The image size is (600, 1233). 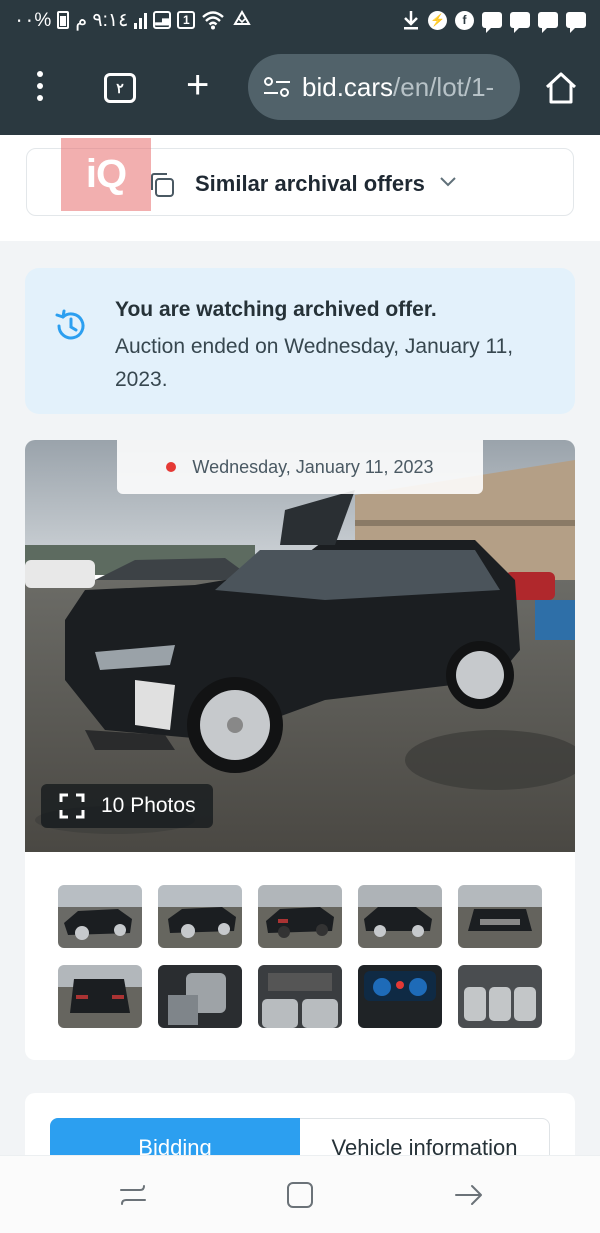 I want to click on copy-icon, so click(x=162, y=185).